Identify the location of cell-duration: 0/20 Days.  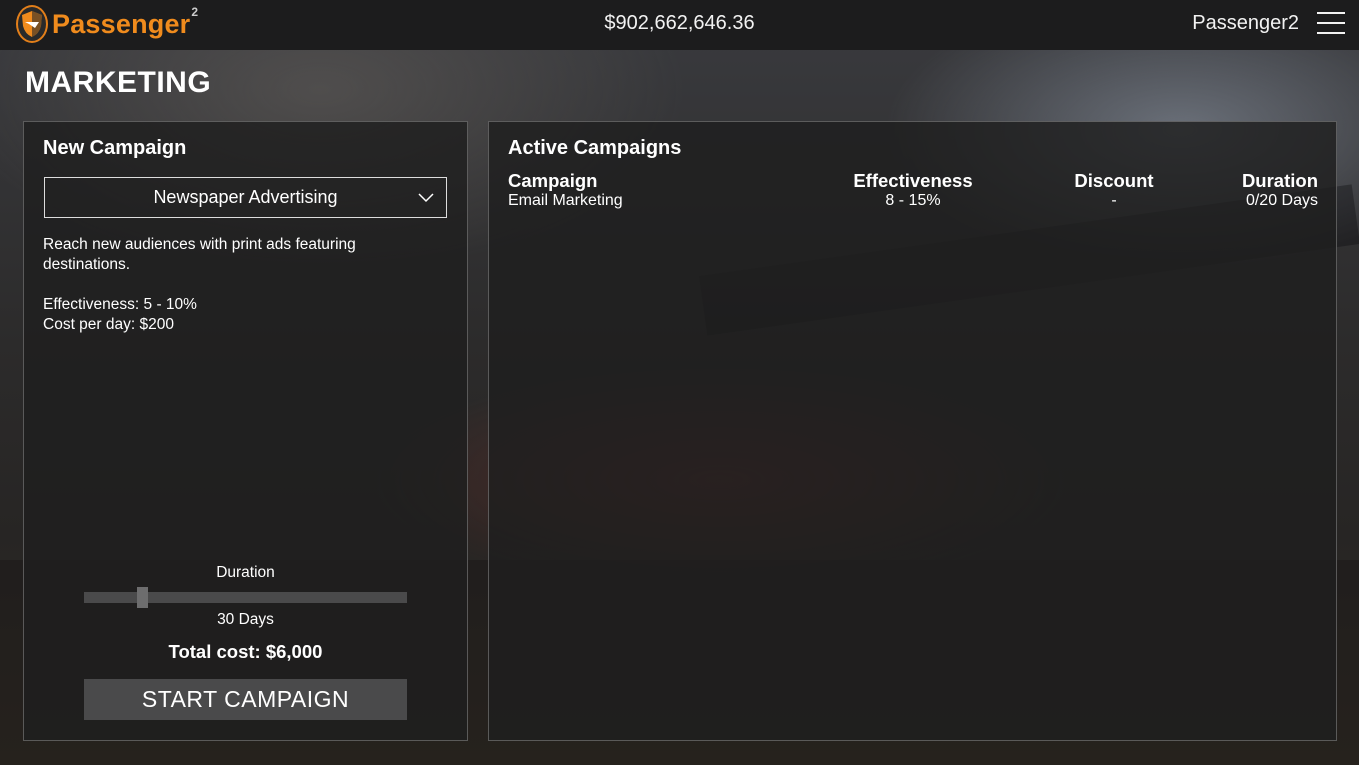
(1281, 200).